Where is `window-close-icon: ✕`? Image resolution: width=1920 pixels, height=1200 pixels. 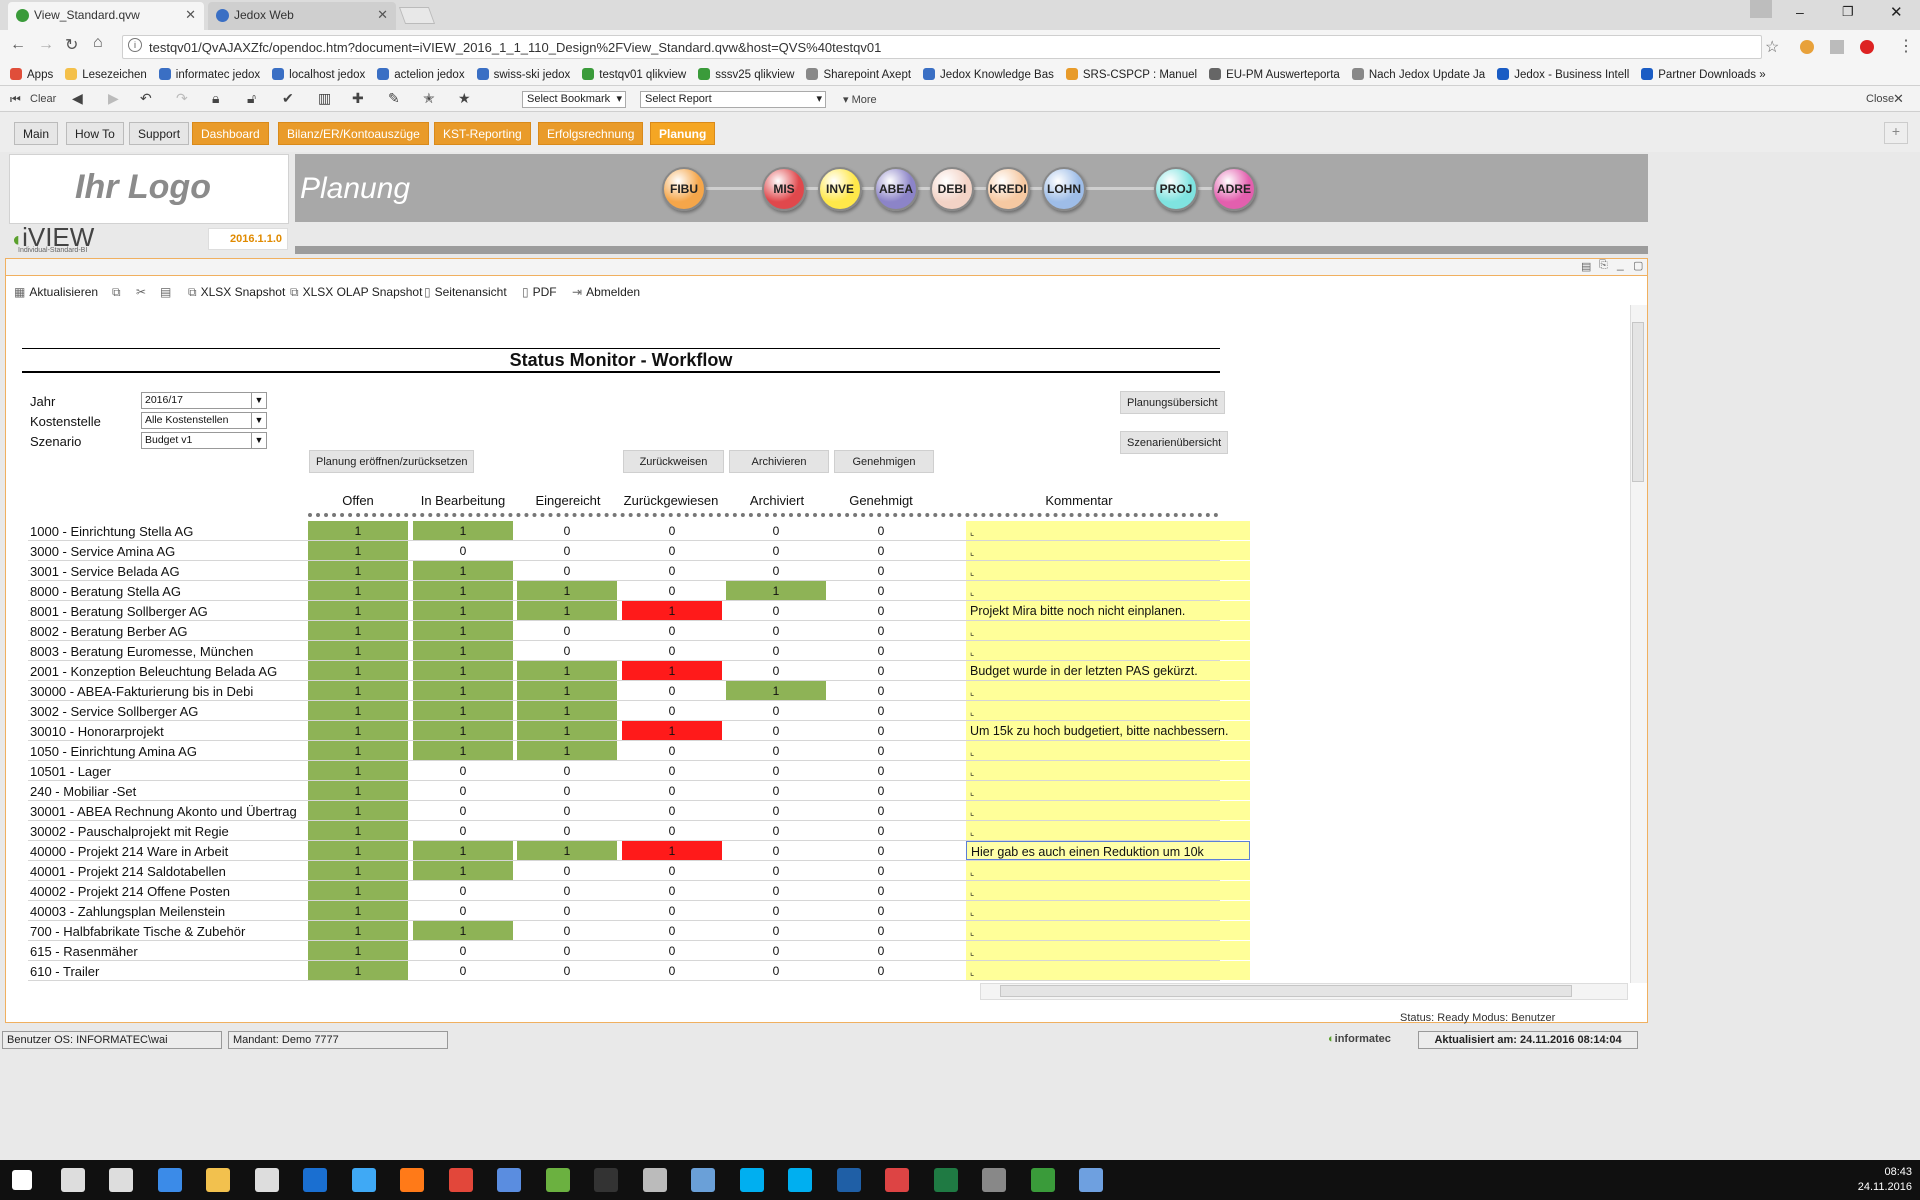
window-close-icon: ✕ is located at coordinates (1896, 12).